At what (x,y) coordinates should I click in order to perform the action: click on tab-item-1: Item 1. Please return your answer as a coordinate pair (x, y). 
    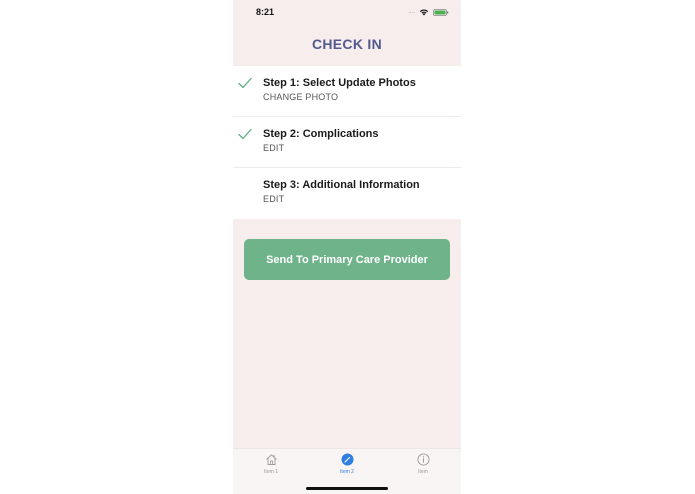
    Looking at the image, I should click on (271, 464).